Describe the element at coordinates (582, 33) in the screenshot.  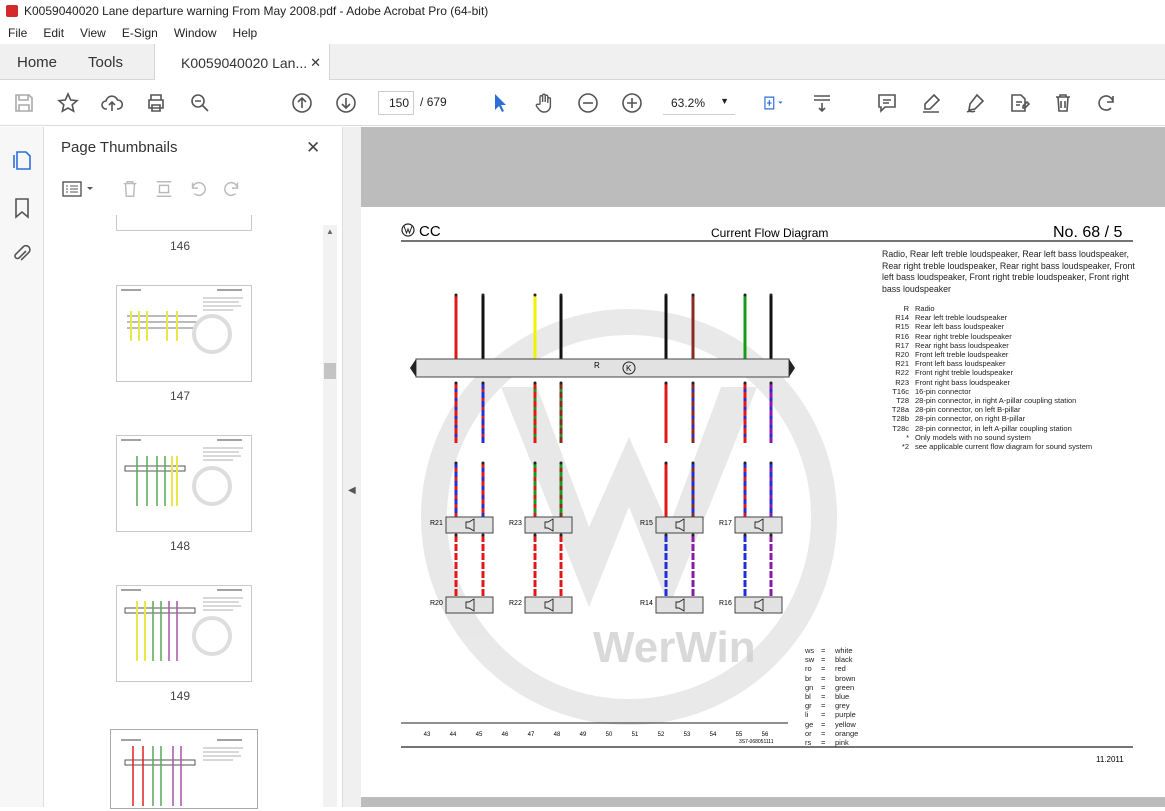
I see `menu-bar: File Edit View E-Sign Window Help` at that location.